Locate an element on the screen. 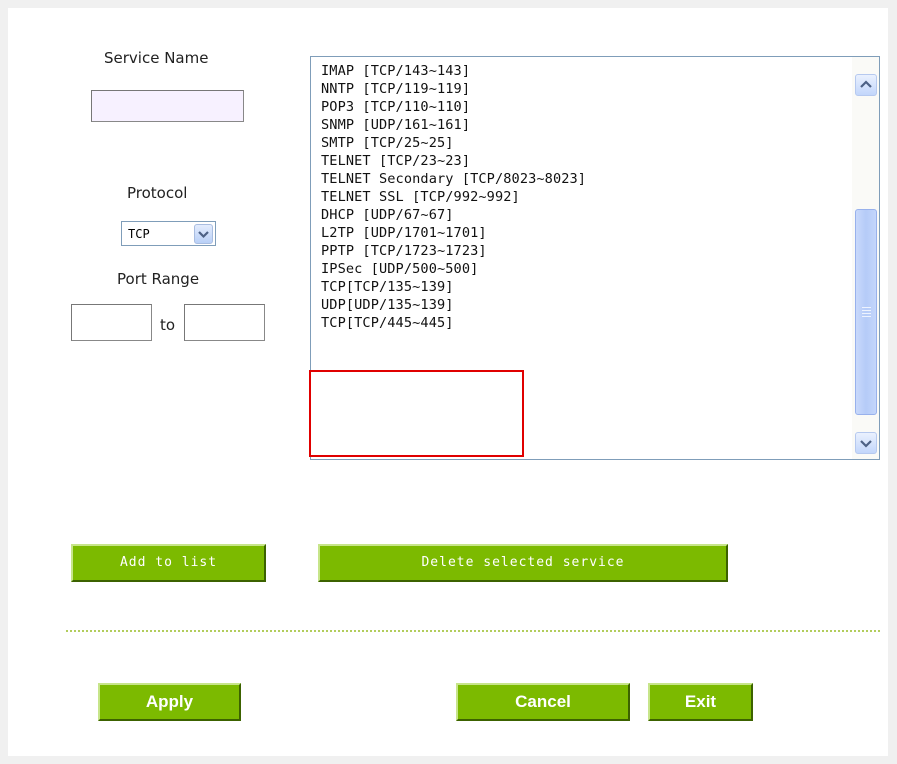  service-option: L2TP [UDP/1701~1701] is located at coordinates (586, 233).